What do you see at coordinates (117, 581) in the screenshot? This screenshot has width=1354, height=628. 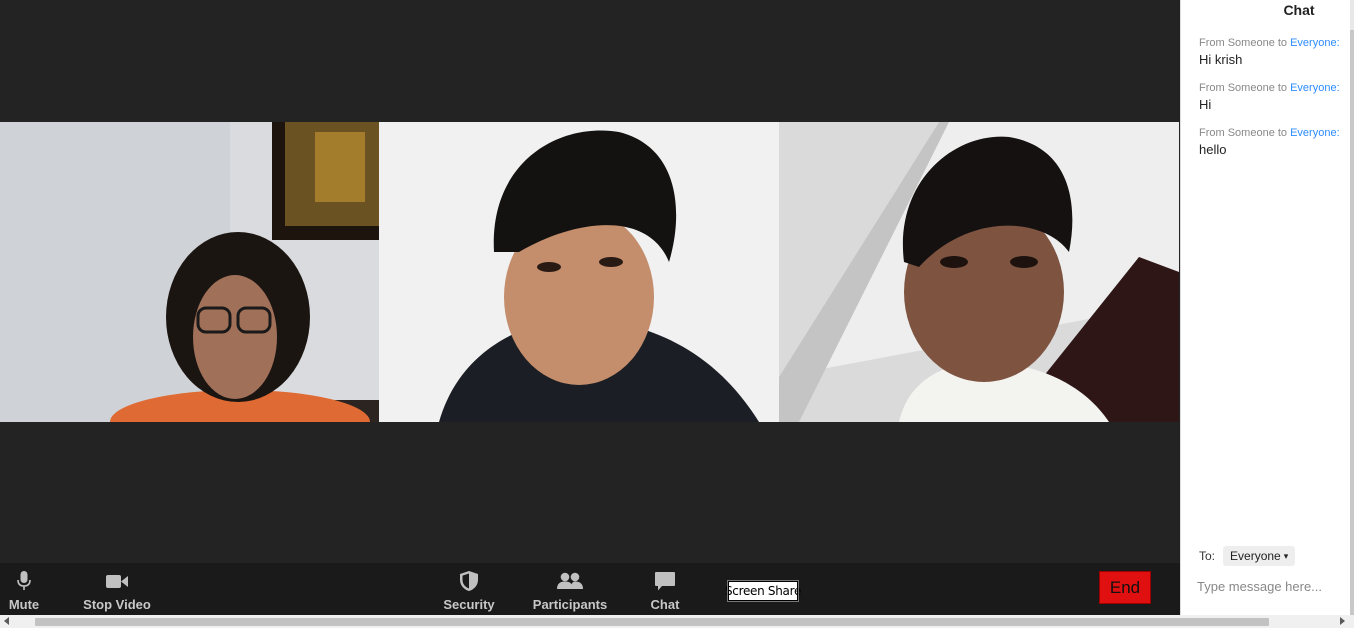 I see `video-camera-icon` at bounding box center [117, 581].